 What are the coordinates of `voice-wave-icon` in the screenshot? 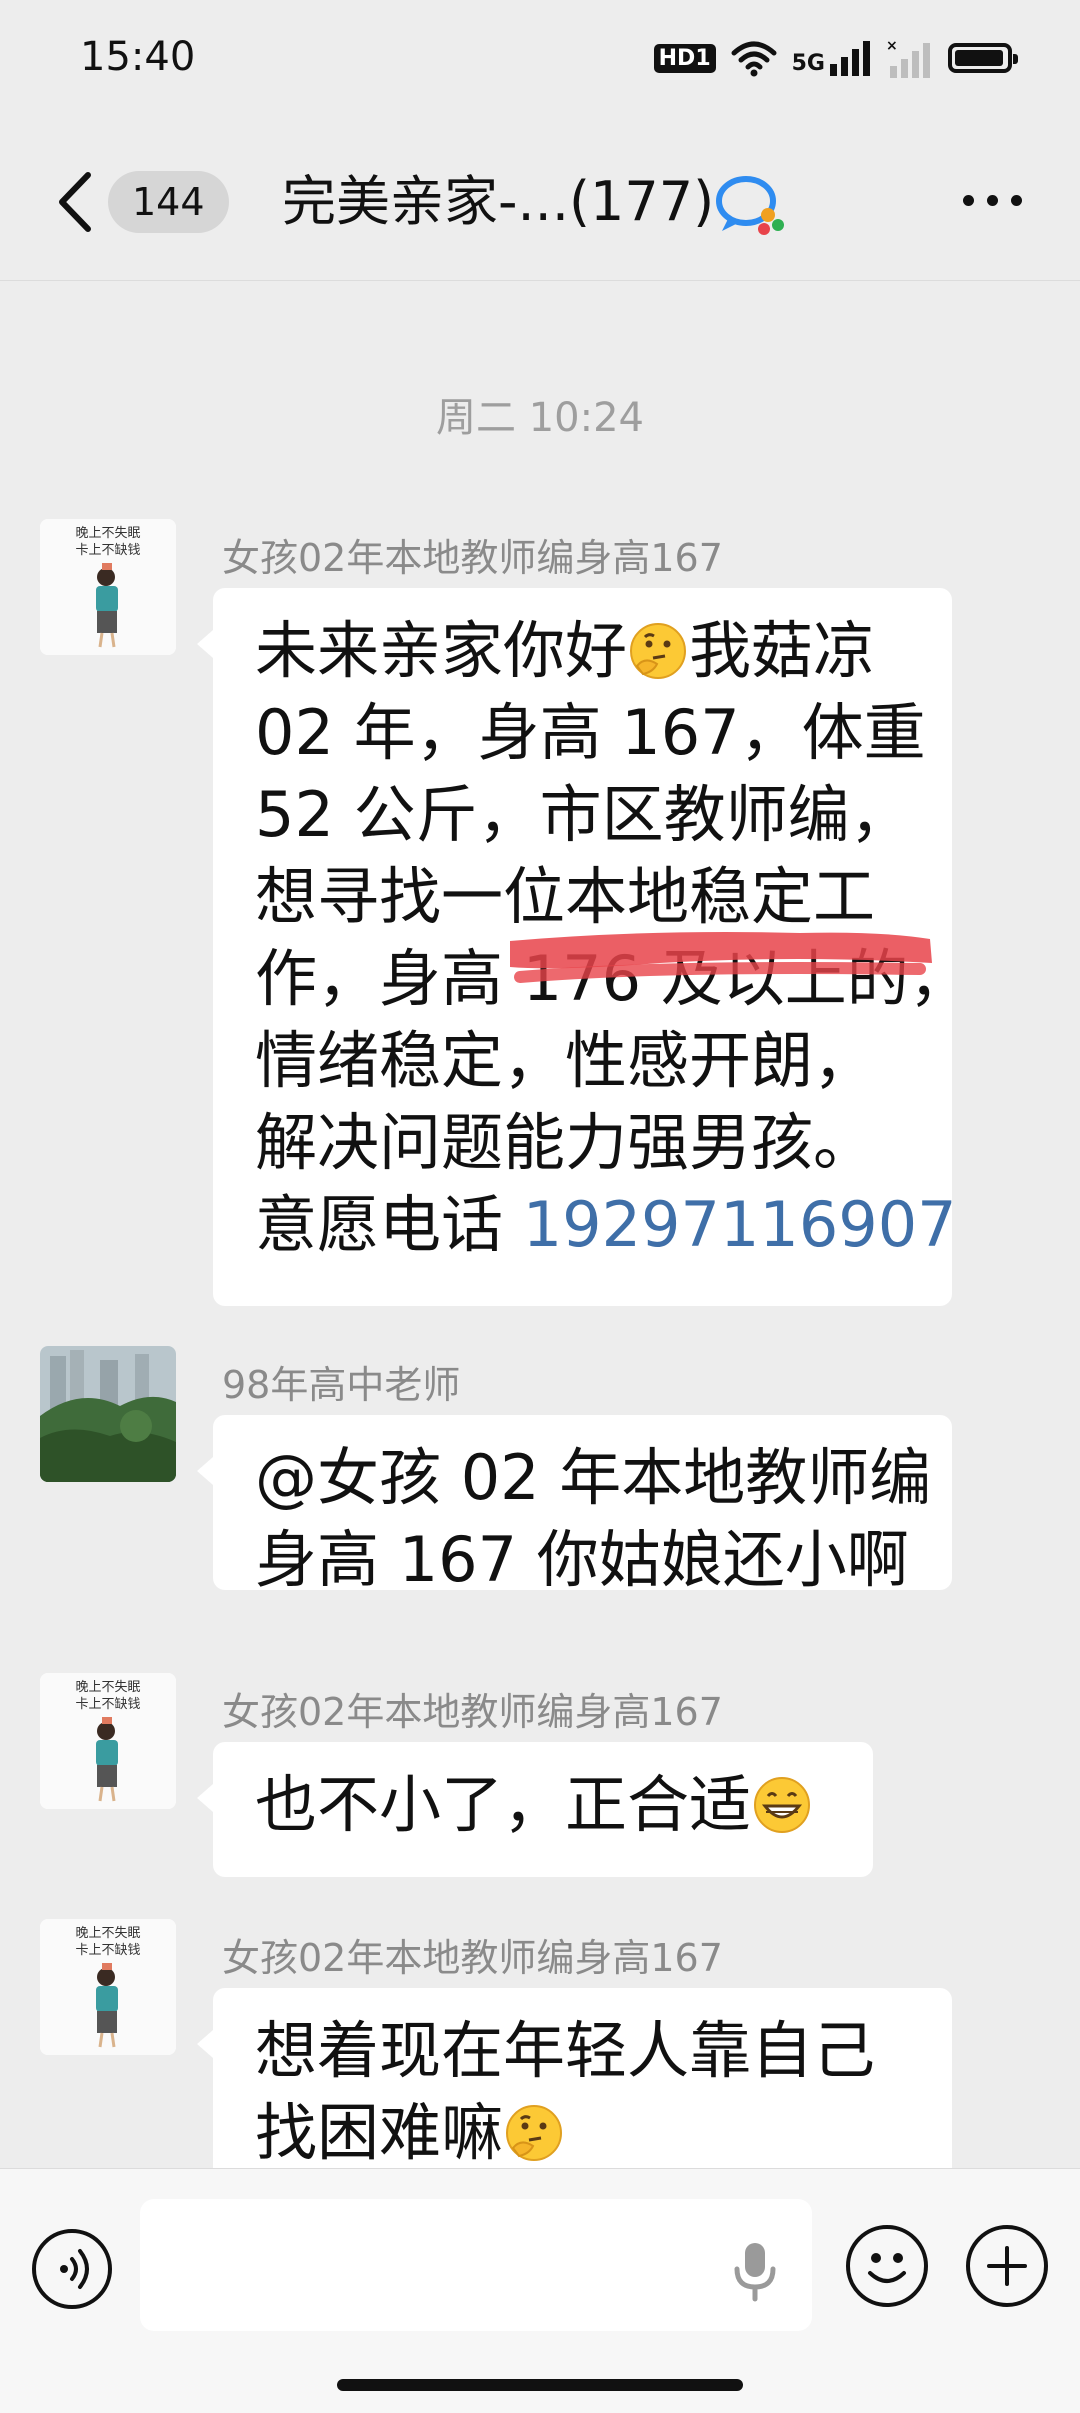 It's located at (74, 2269).